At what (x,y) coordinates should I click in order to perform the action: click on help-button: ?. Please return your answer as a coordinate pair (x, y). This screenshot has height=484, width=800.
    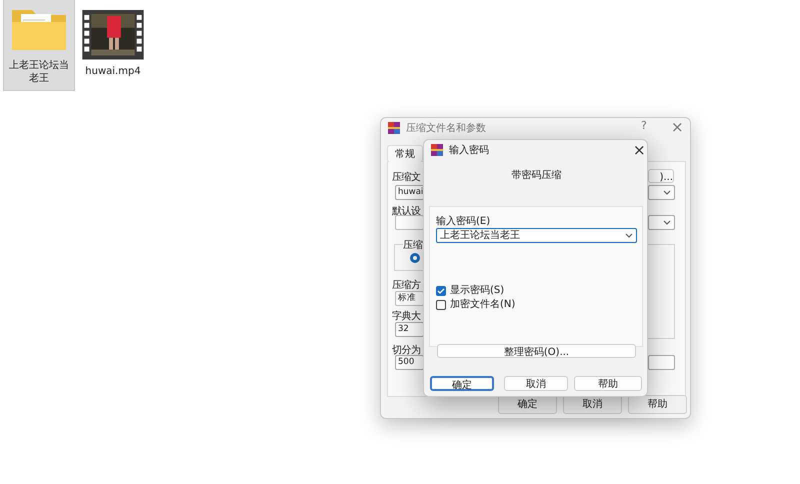
    Looking at the image, I should click on (644, 125).